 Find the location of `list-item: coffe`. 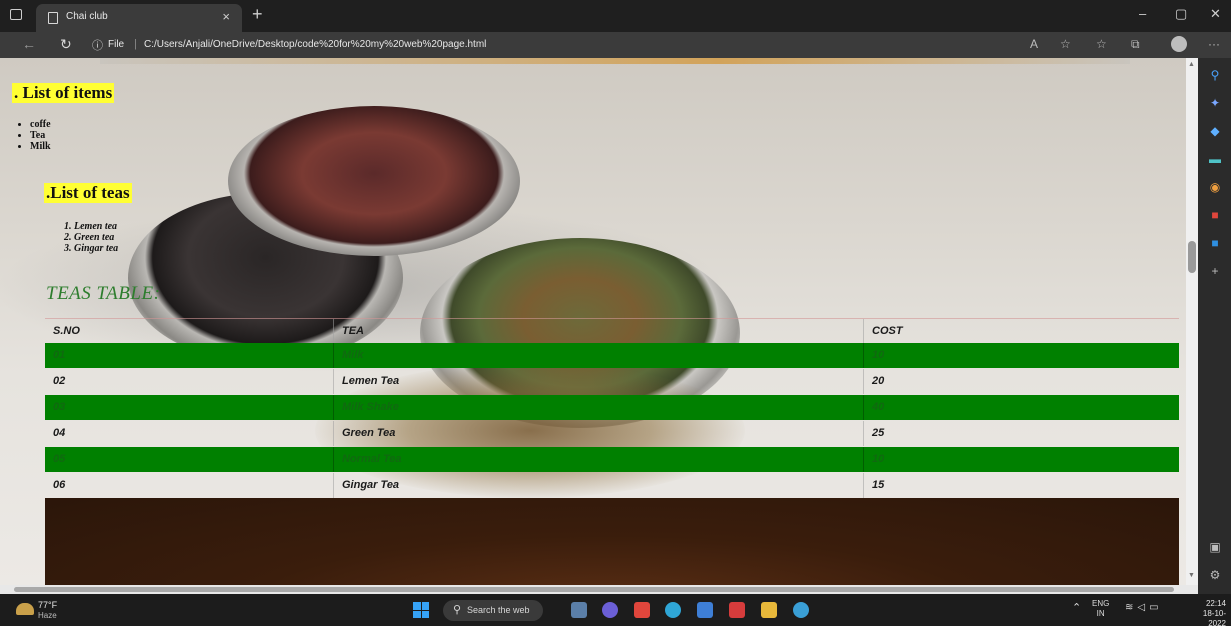

list-item: coffe is located at coordinates (40, 124).